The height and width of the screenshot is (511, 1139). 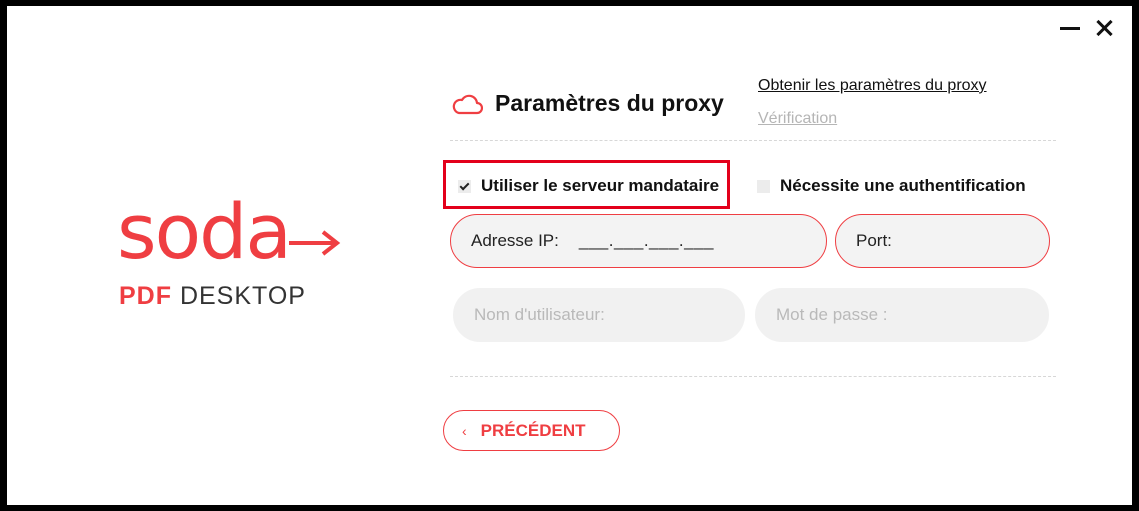 What do you see at coordinates (204, 231) in the screenshot?
I see `logo-wordmark: soda` at bounding box center [204, 231].